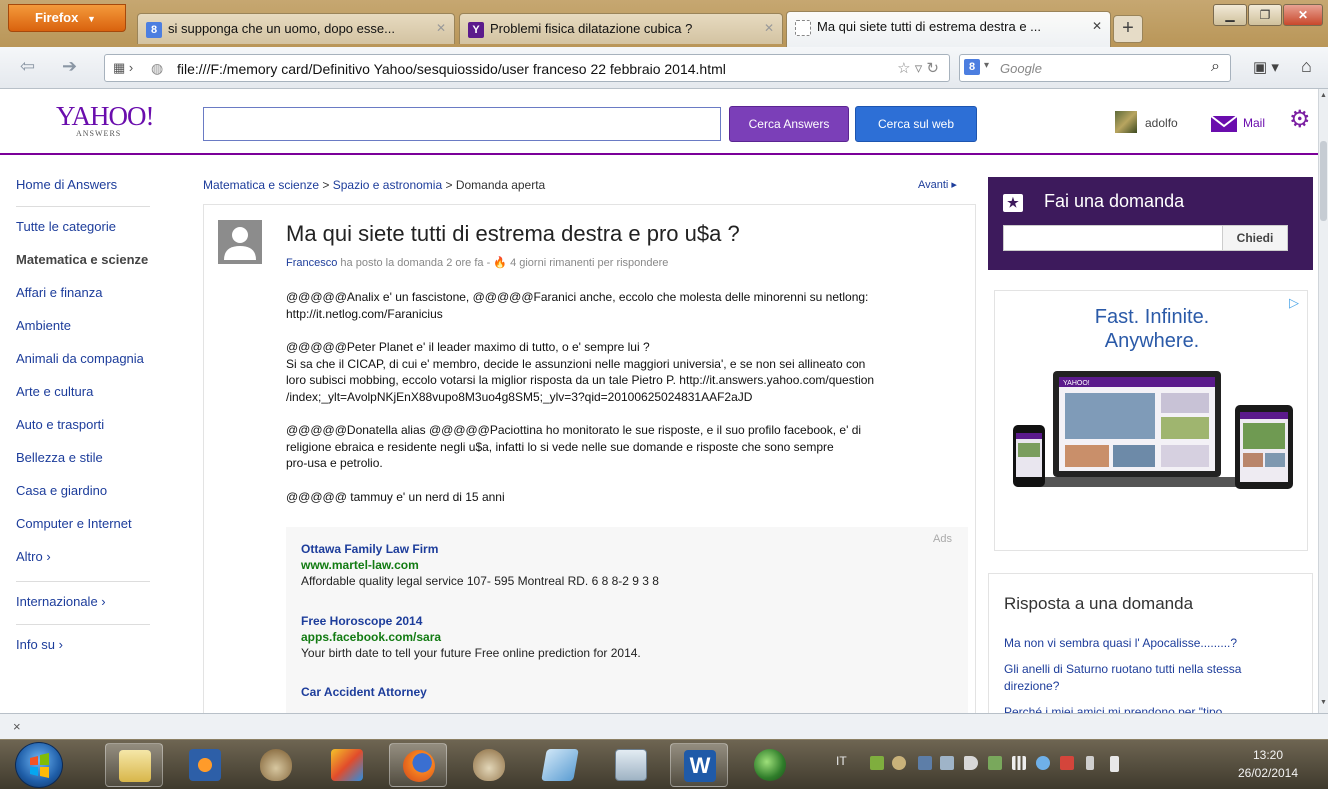 The image size is (1328, 789). I want to click on chevron-down-icon: ▾, so click(986, 65).